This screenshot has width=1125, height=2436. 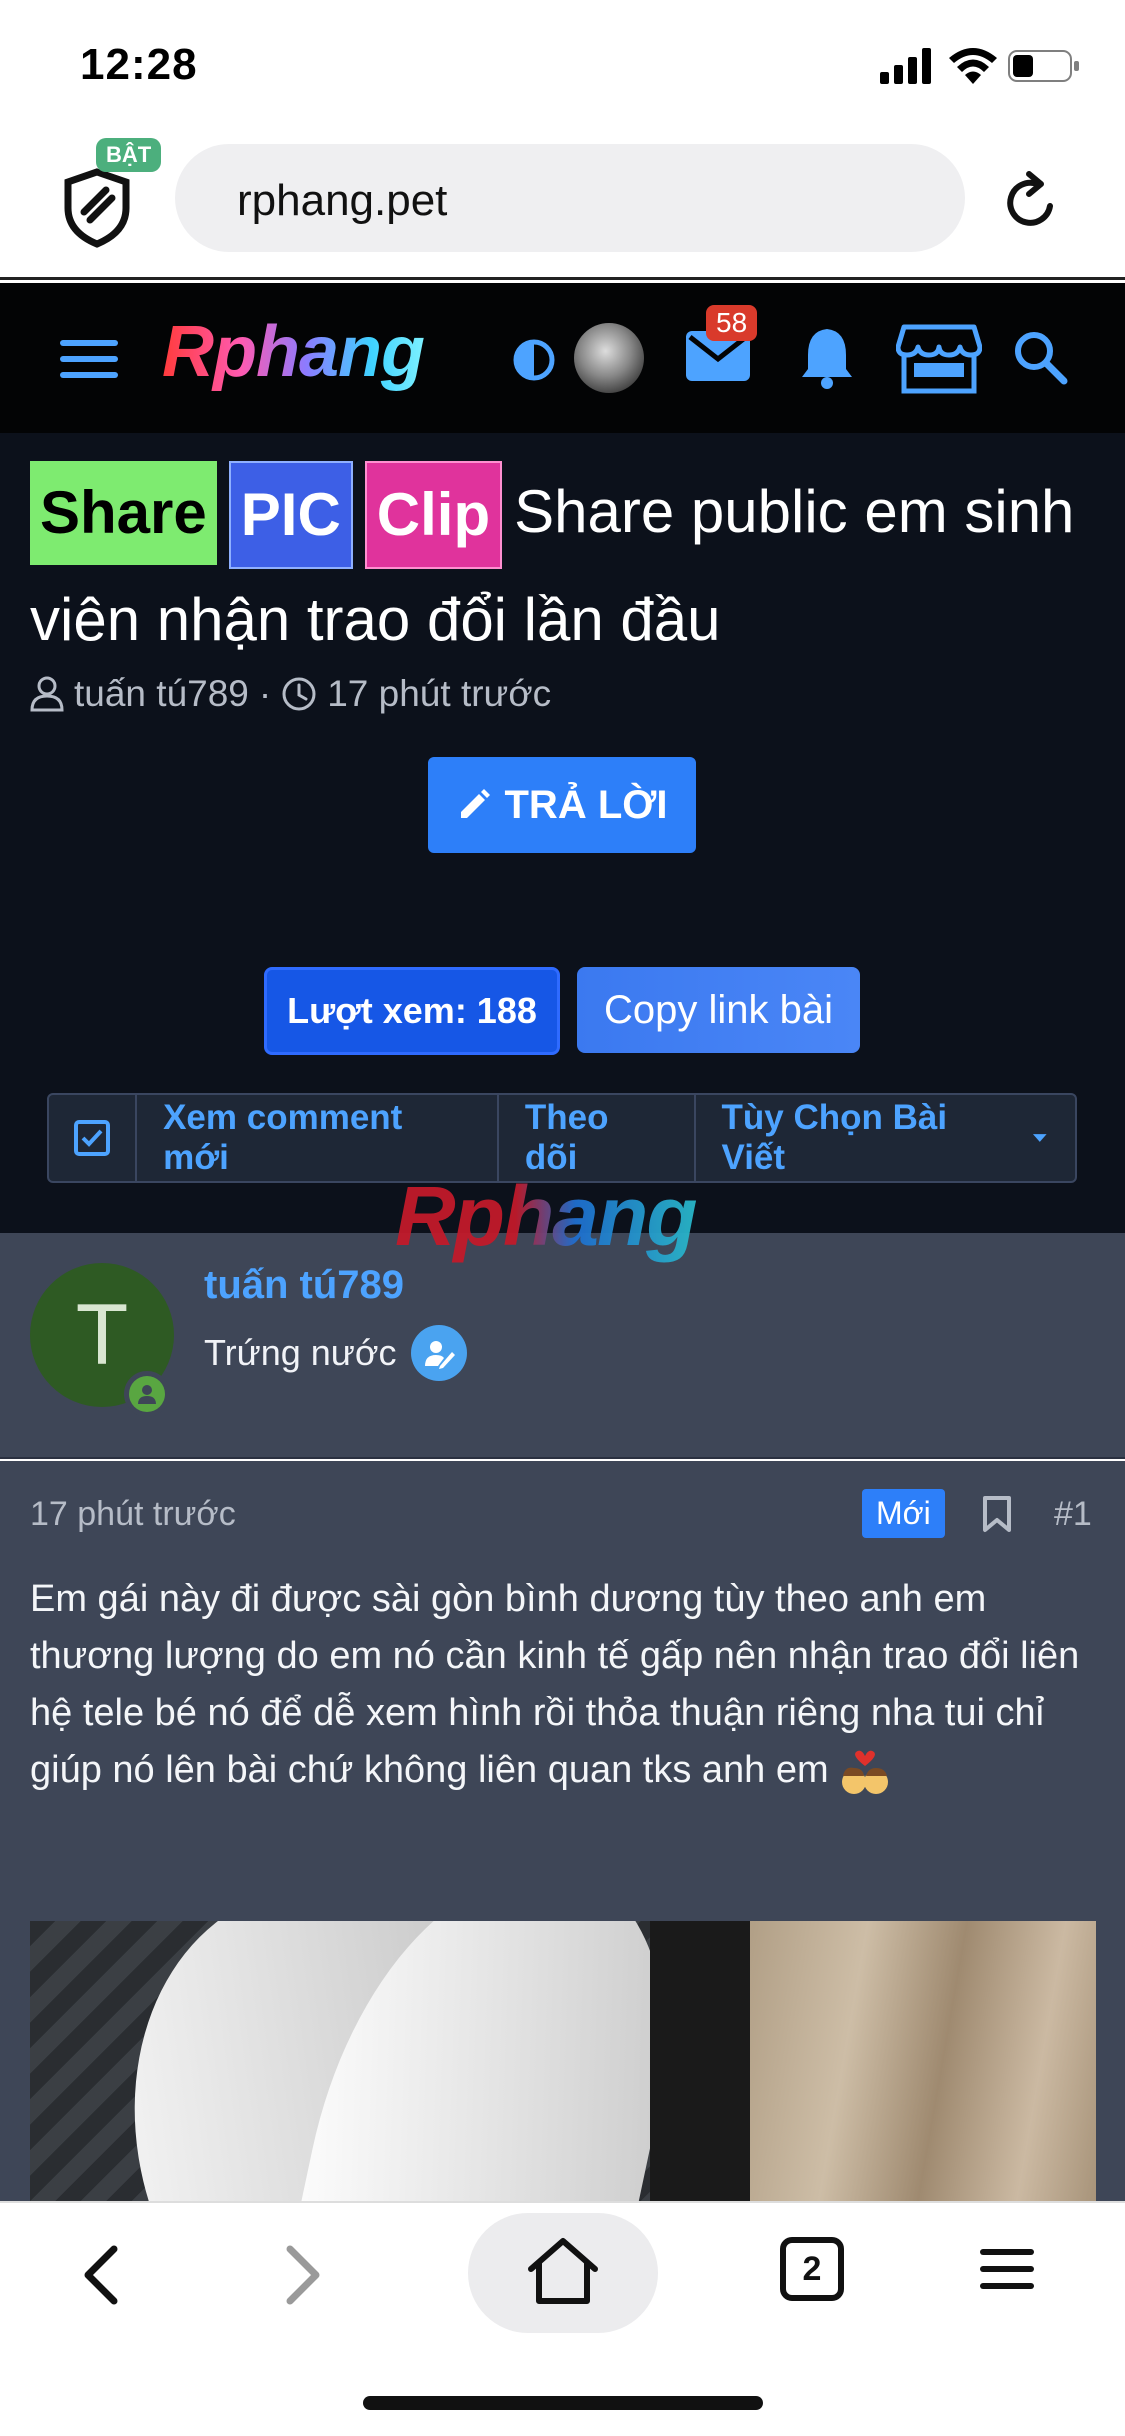 What do you see at coordinates (562, 358) in the screenshot?
I see `forum-header: Rphang 58` at bounding box center [562, 358].